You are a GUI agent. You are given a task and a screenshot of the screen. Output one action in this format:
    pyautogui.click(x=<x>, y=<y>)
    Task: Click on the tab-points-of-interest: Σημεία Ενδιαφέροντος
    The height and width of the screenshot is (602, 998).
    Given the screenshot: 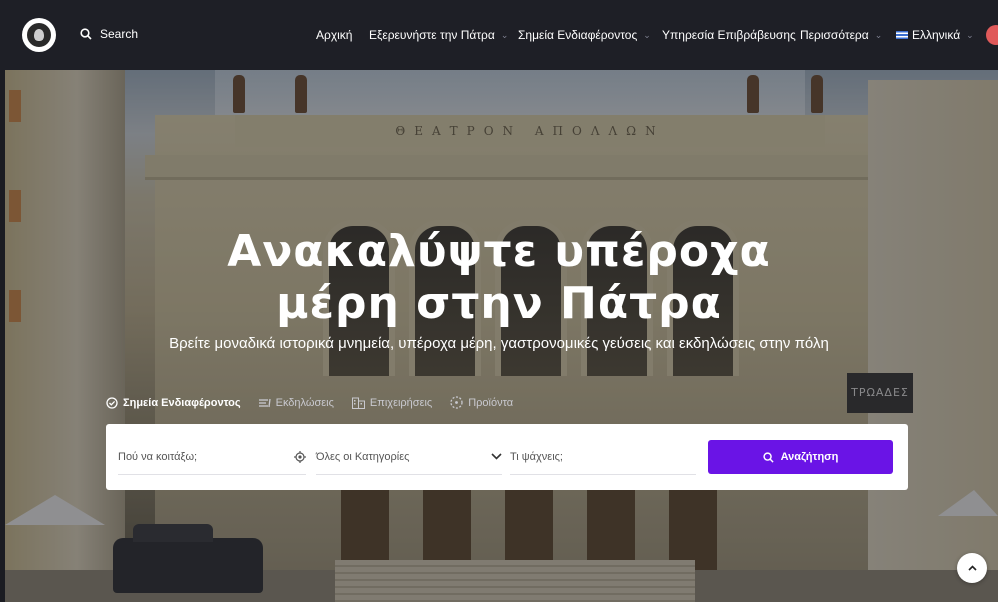 What is the action you would take?
    pyautogui.click(x=173, y=403)
    